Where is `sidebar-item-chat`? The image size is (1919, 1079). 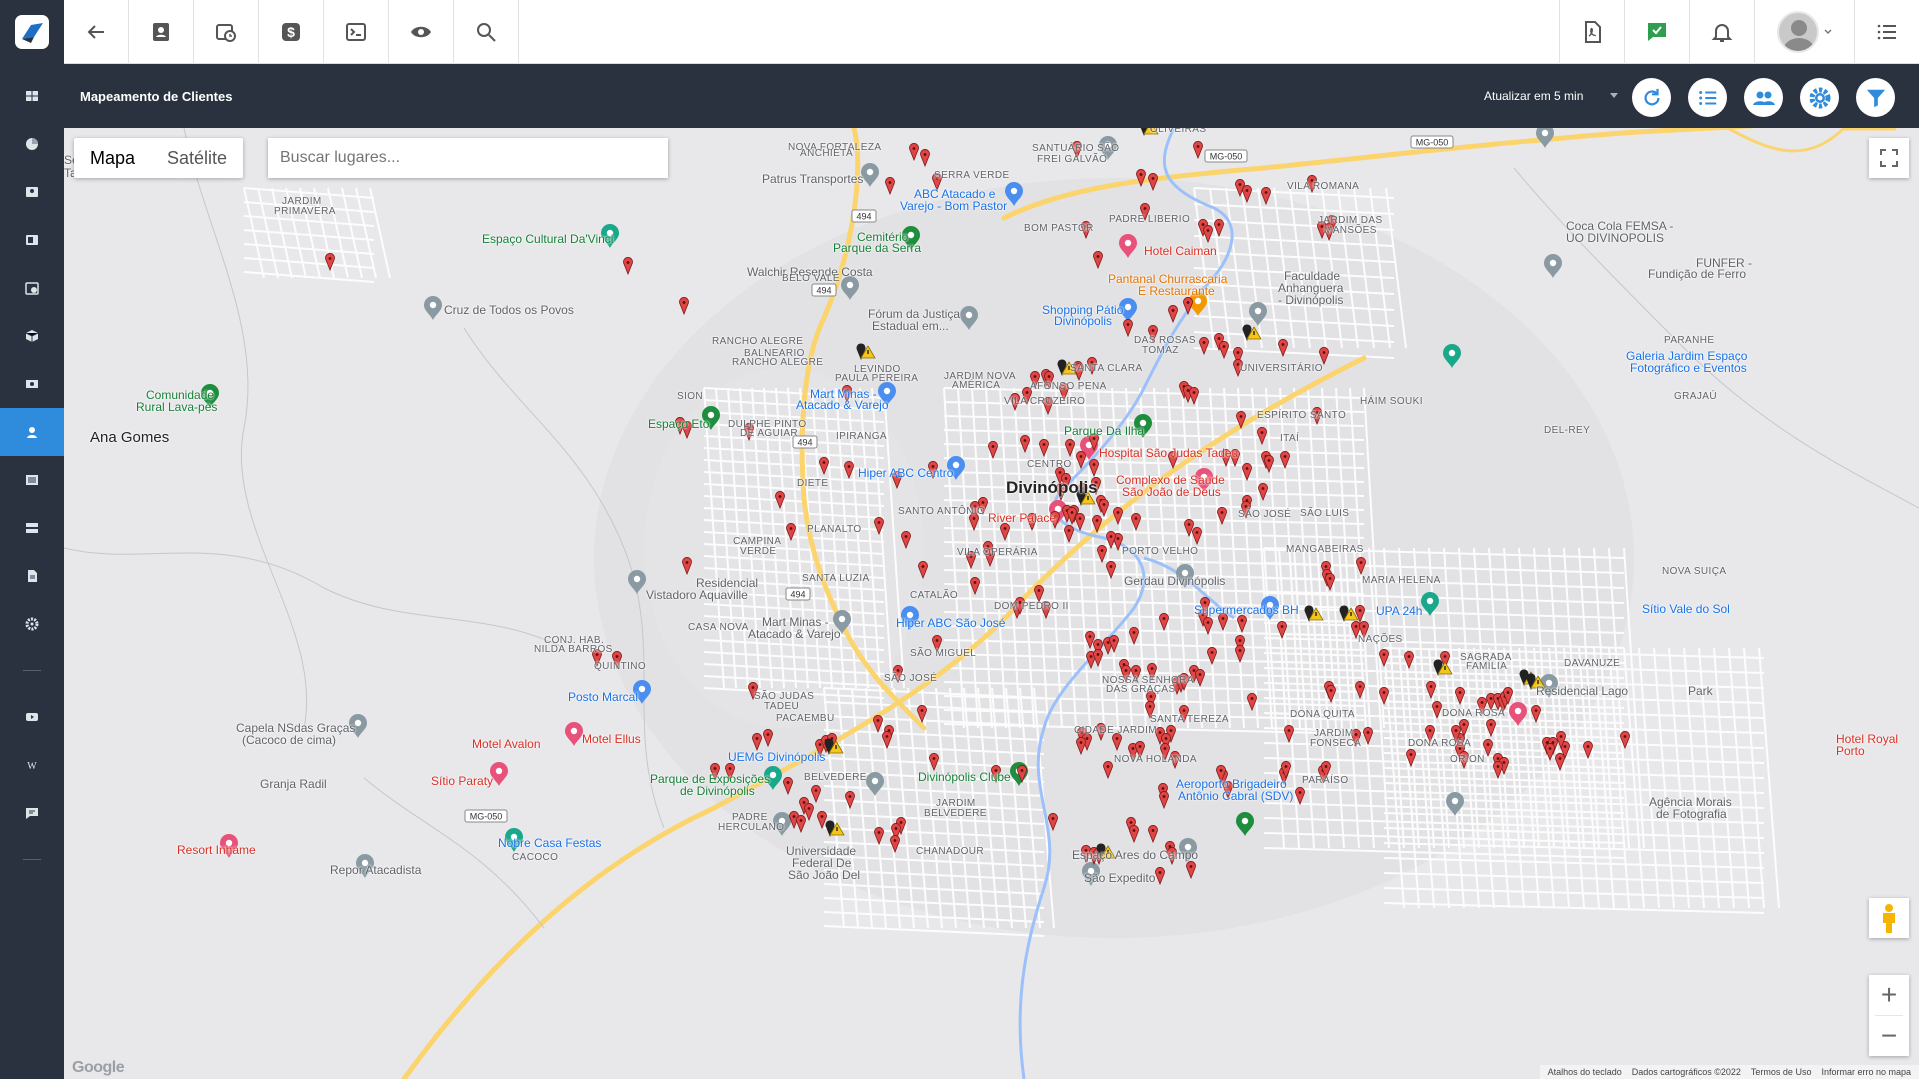 sidebar-item-chat is located at coordinates (32, 813).